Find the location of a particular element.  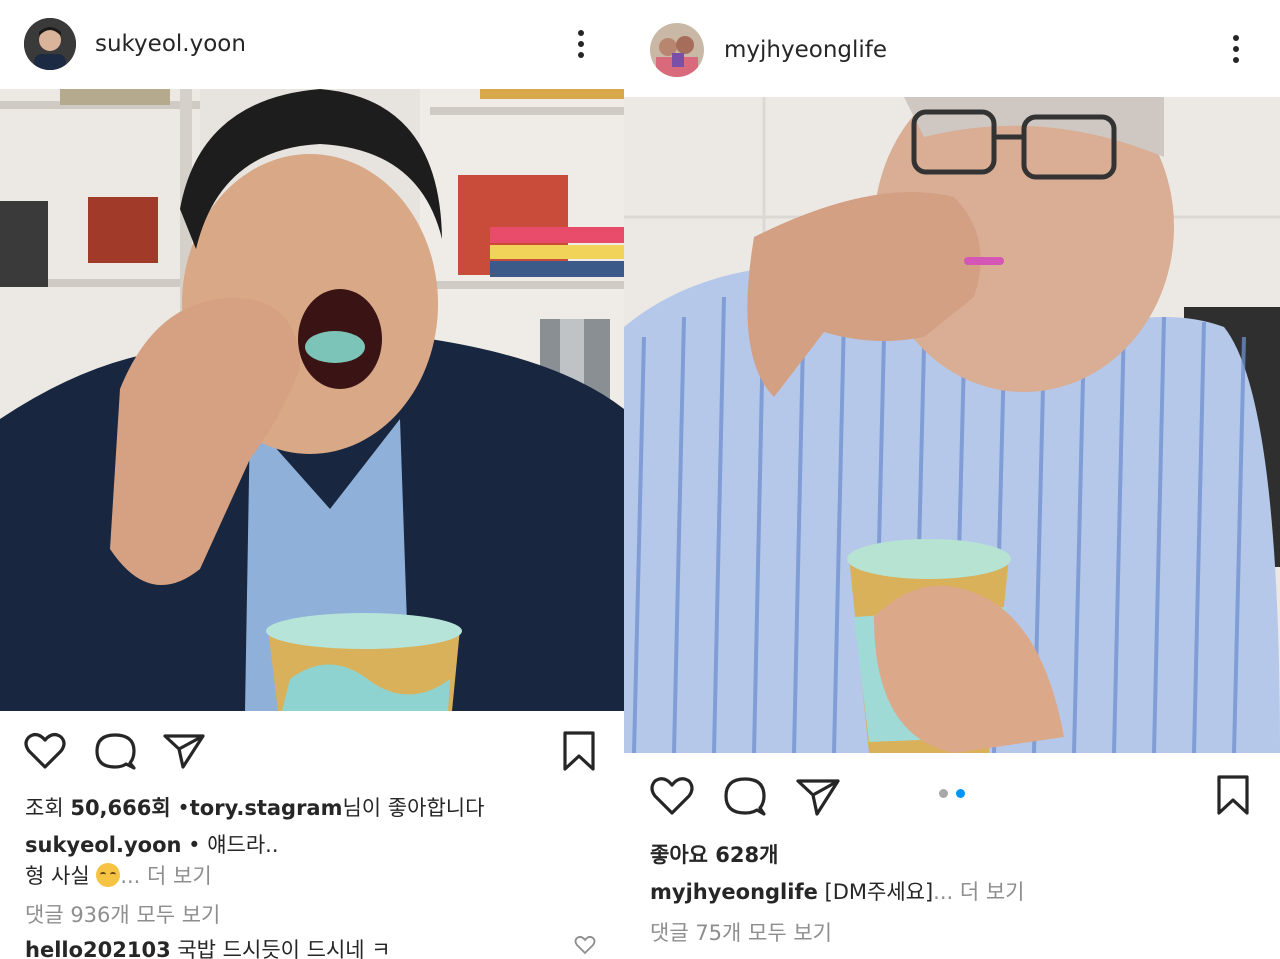

likes-count: 628개 is located at coordinates (747, 855).